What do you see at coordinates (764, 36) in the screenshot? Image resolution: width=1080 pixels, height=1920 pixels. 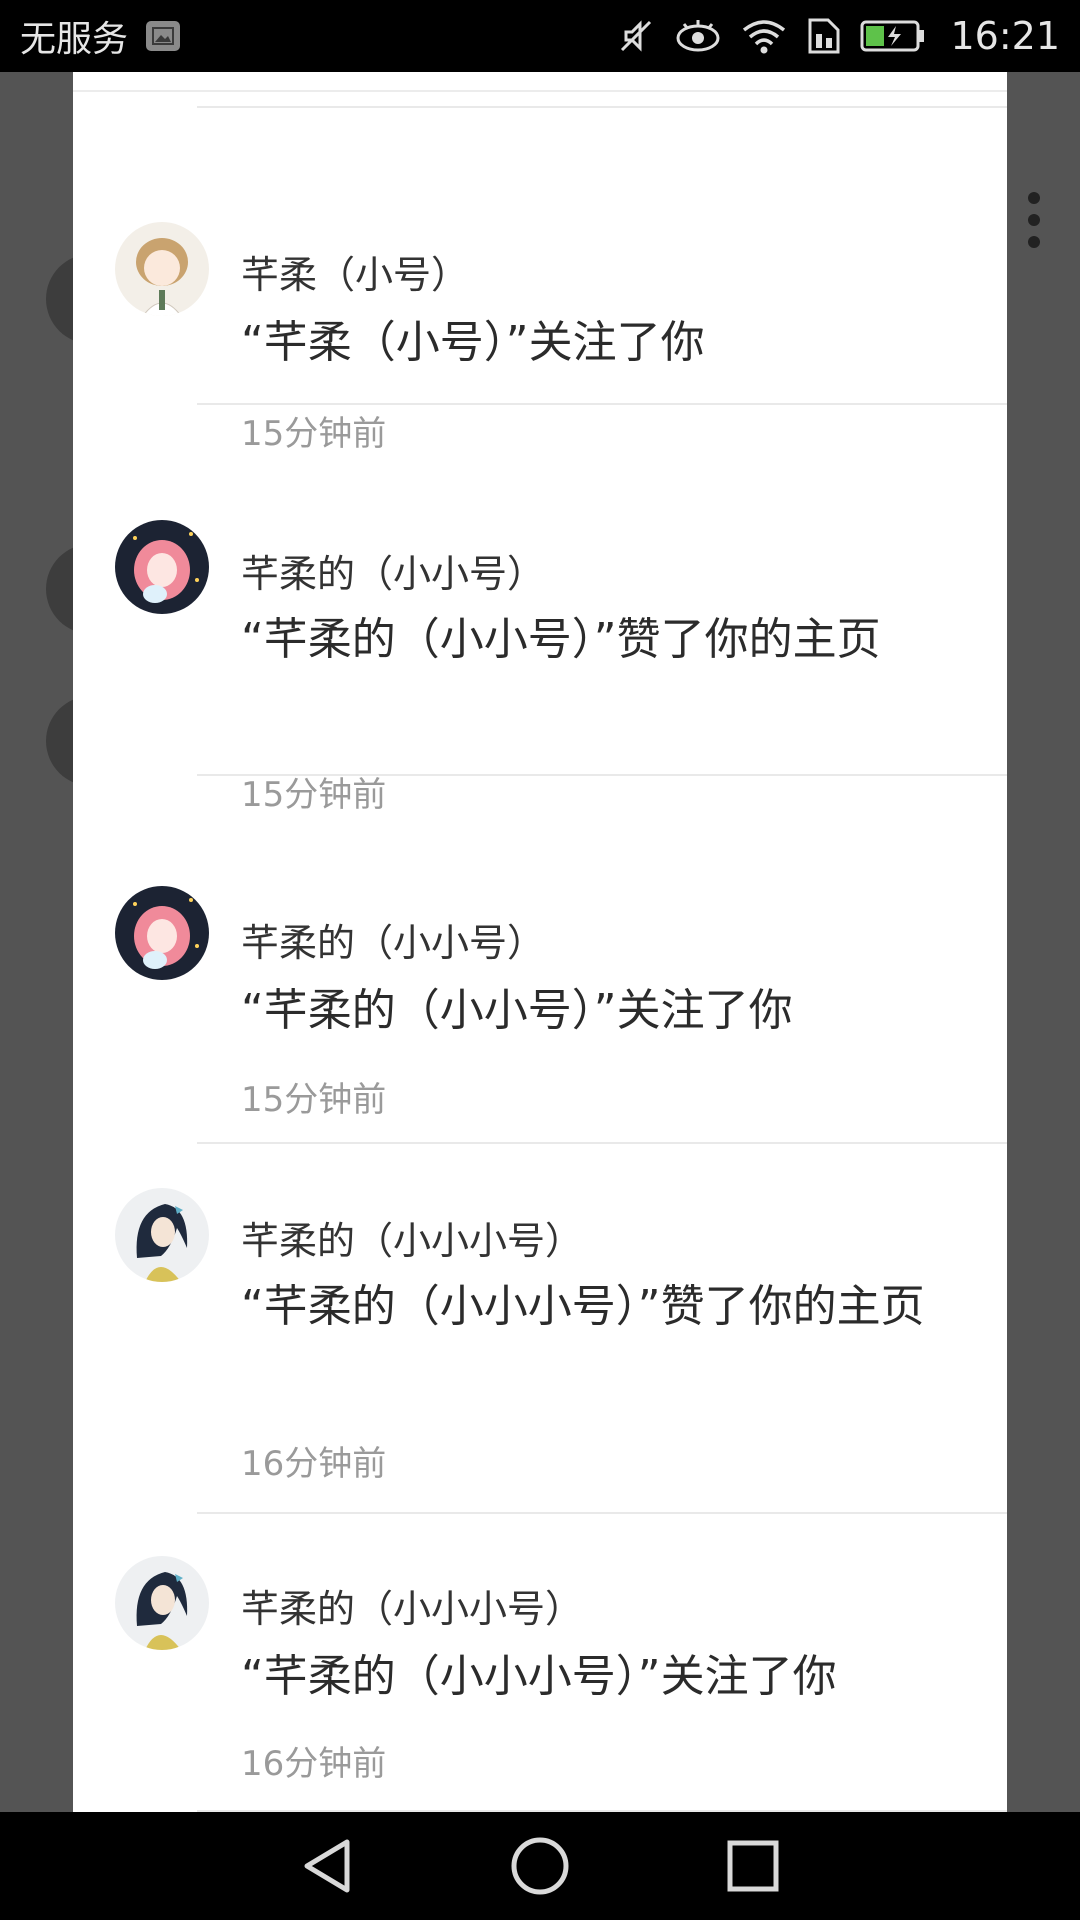 I see `wifi-icon` at bounding box center [764, 36].